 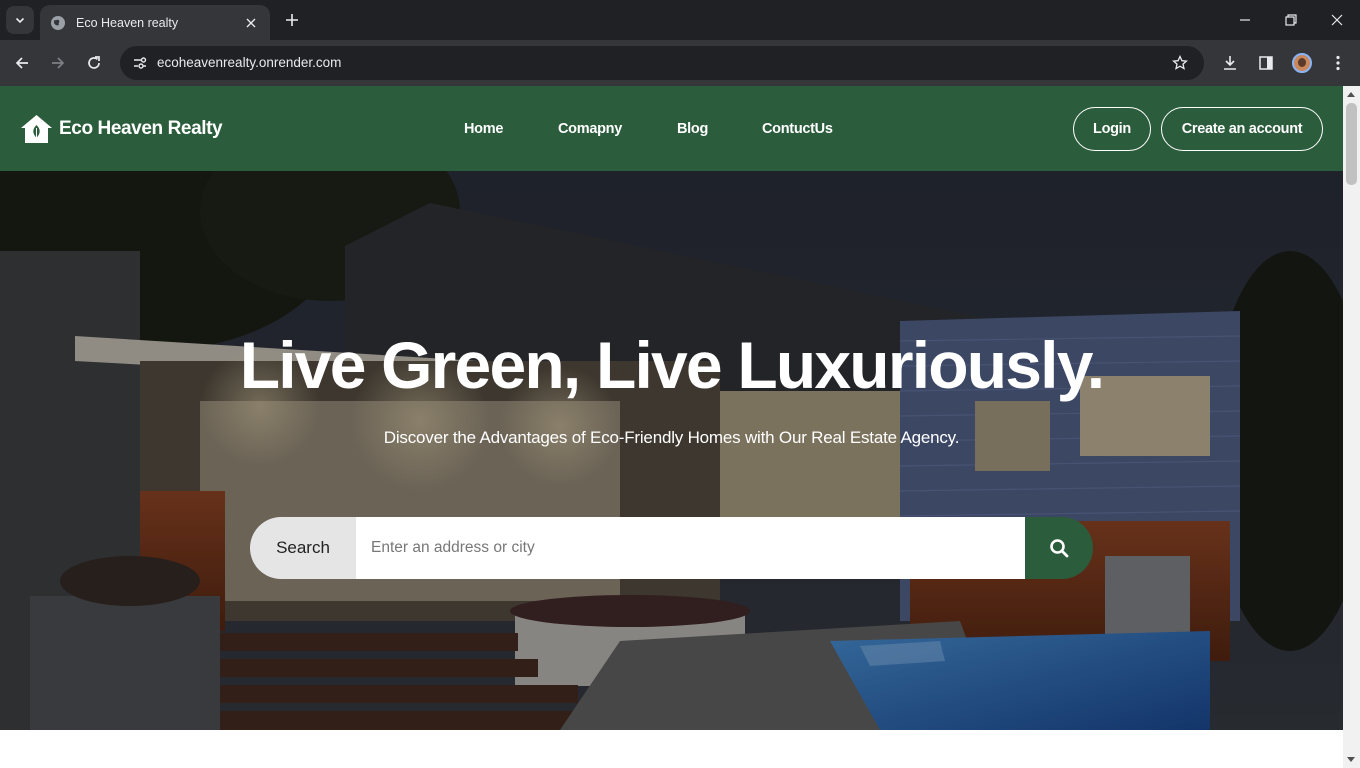 I want to click on hero-title: Live Green, Live Luxuriously., so click(x=672, y=365).